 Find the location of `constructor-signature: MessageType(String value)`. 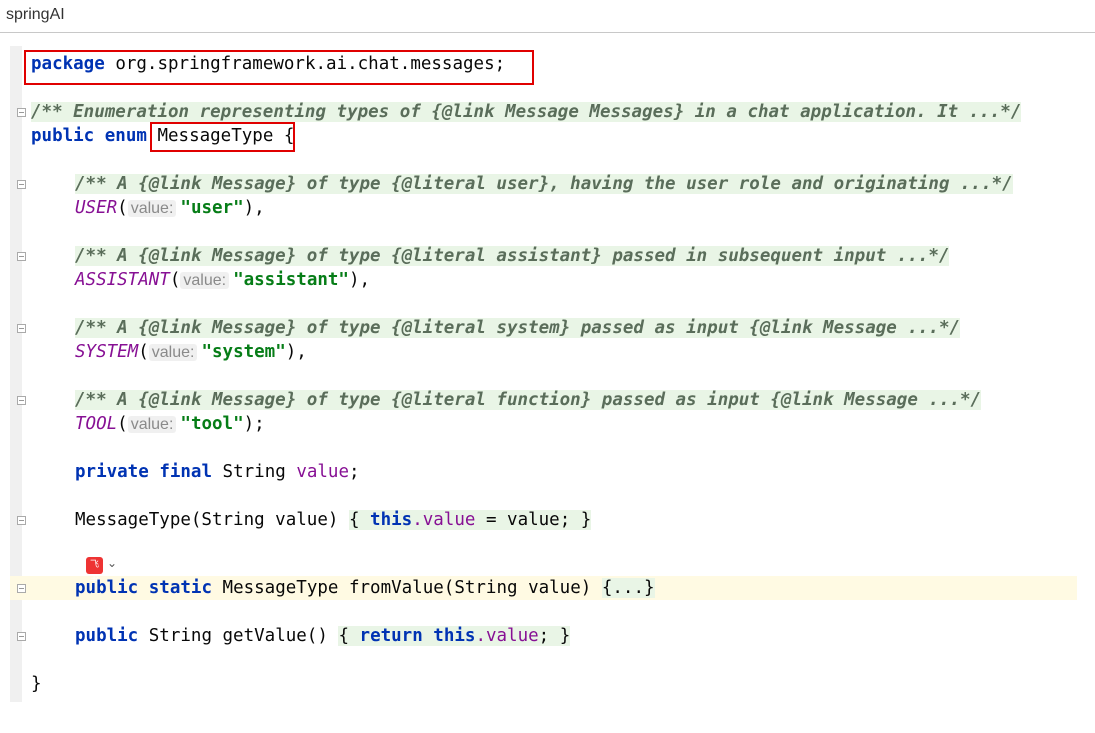

constructor-signature: MessageType(String value) is located at coordinates (207, 520).